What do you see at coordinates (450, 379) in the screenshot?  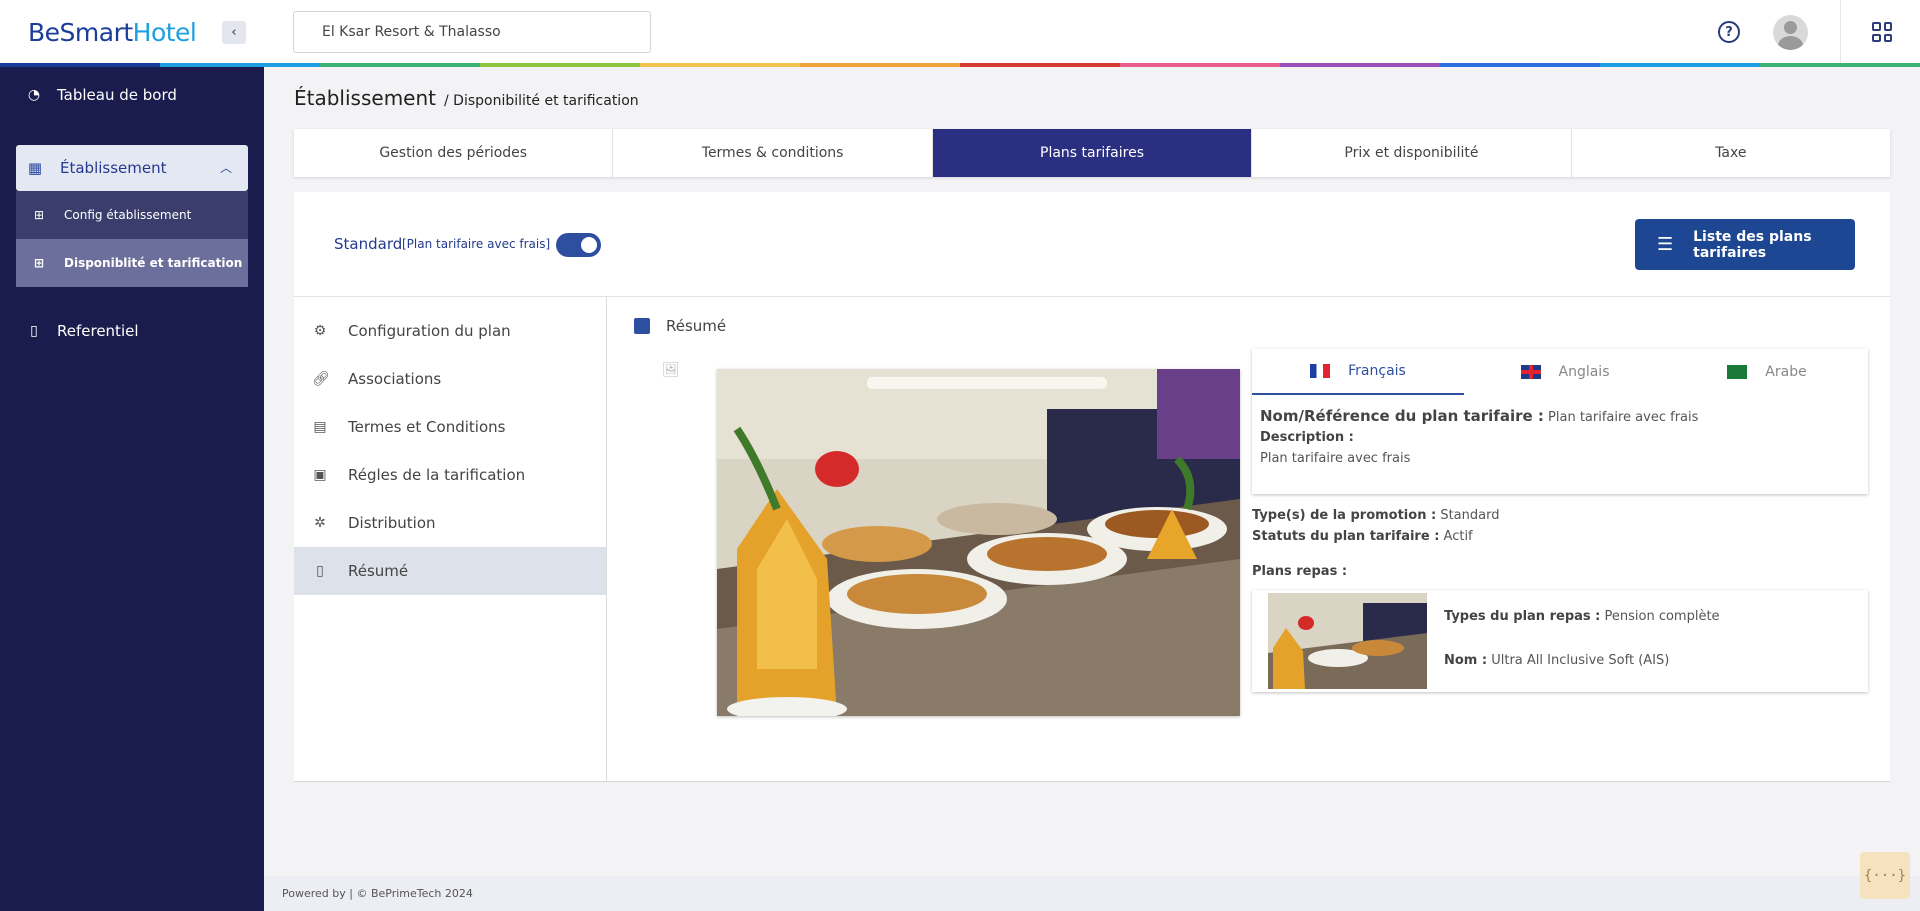 I see `menu-item-associations: 🔗︎ Associations` at bounding box center [450, 379].